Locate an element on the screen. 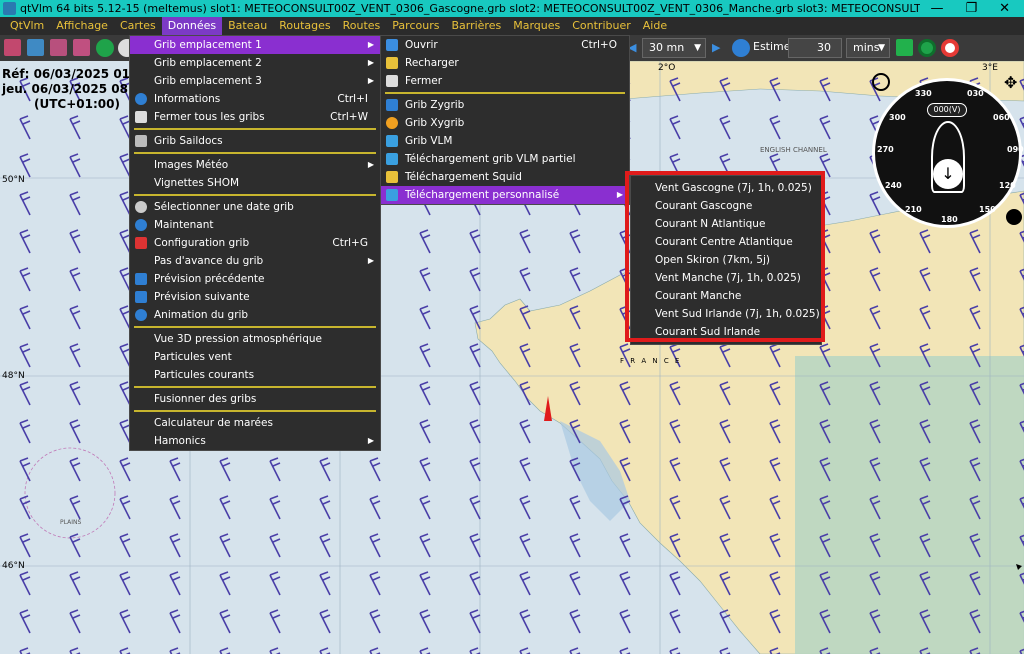  menu-item-recharger: Recharger is located at coordinates (505, 63).